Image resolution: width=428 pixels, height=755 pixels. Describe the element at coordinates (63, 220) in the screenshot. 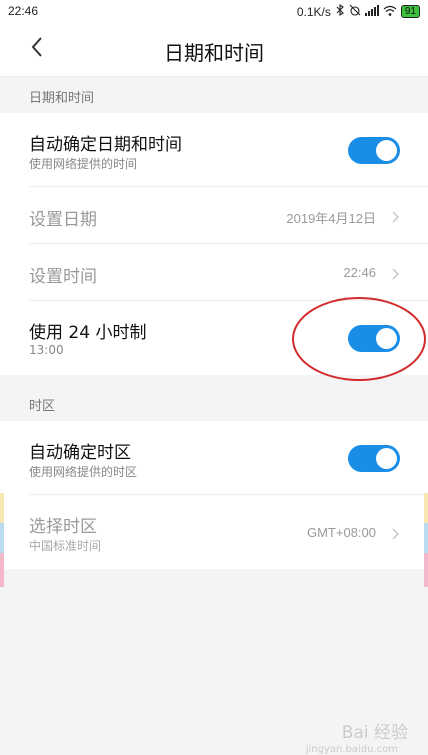

I see `row-title: 设置日期` at that location.